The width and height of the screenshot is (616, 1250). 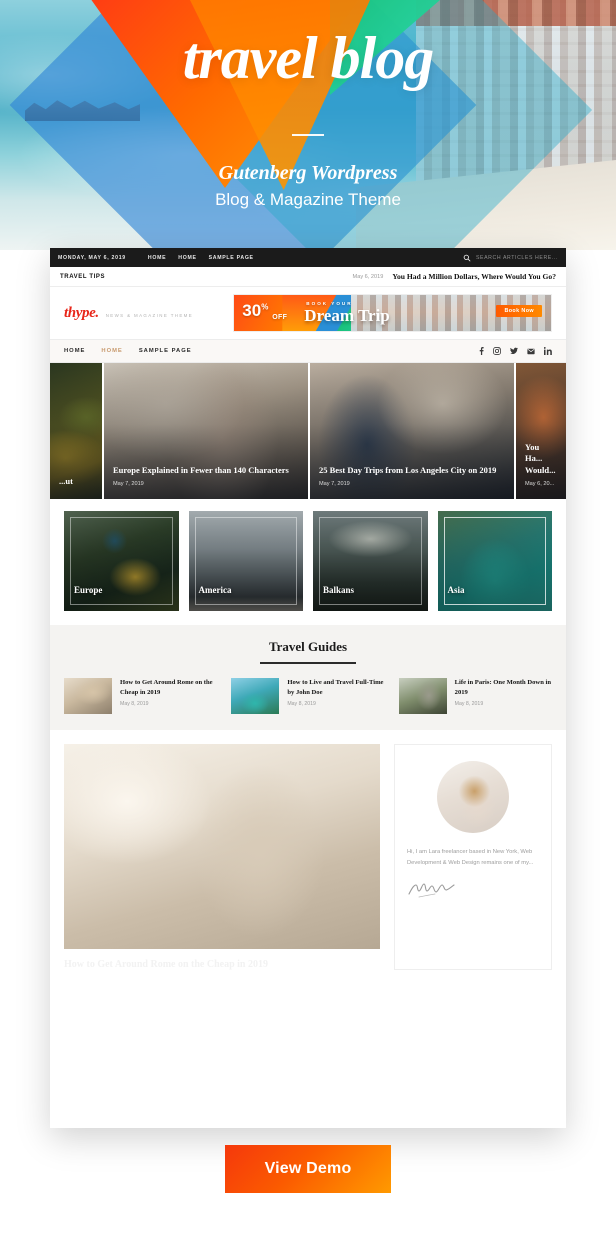 I want to click on logo-text: thype., so click(x=81, y=312).